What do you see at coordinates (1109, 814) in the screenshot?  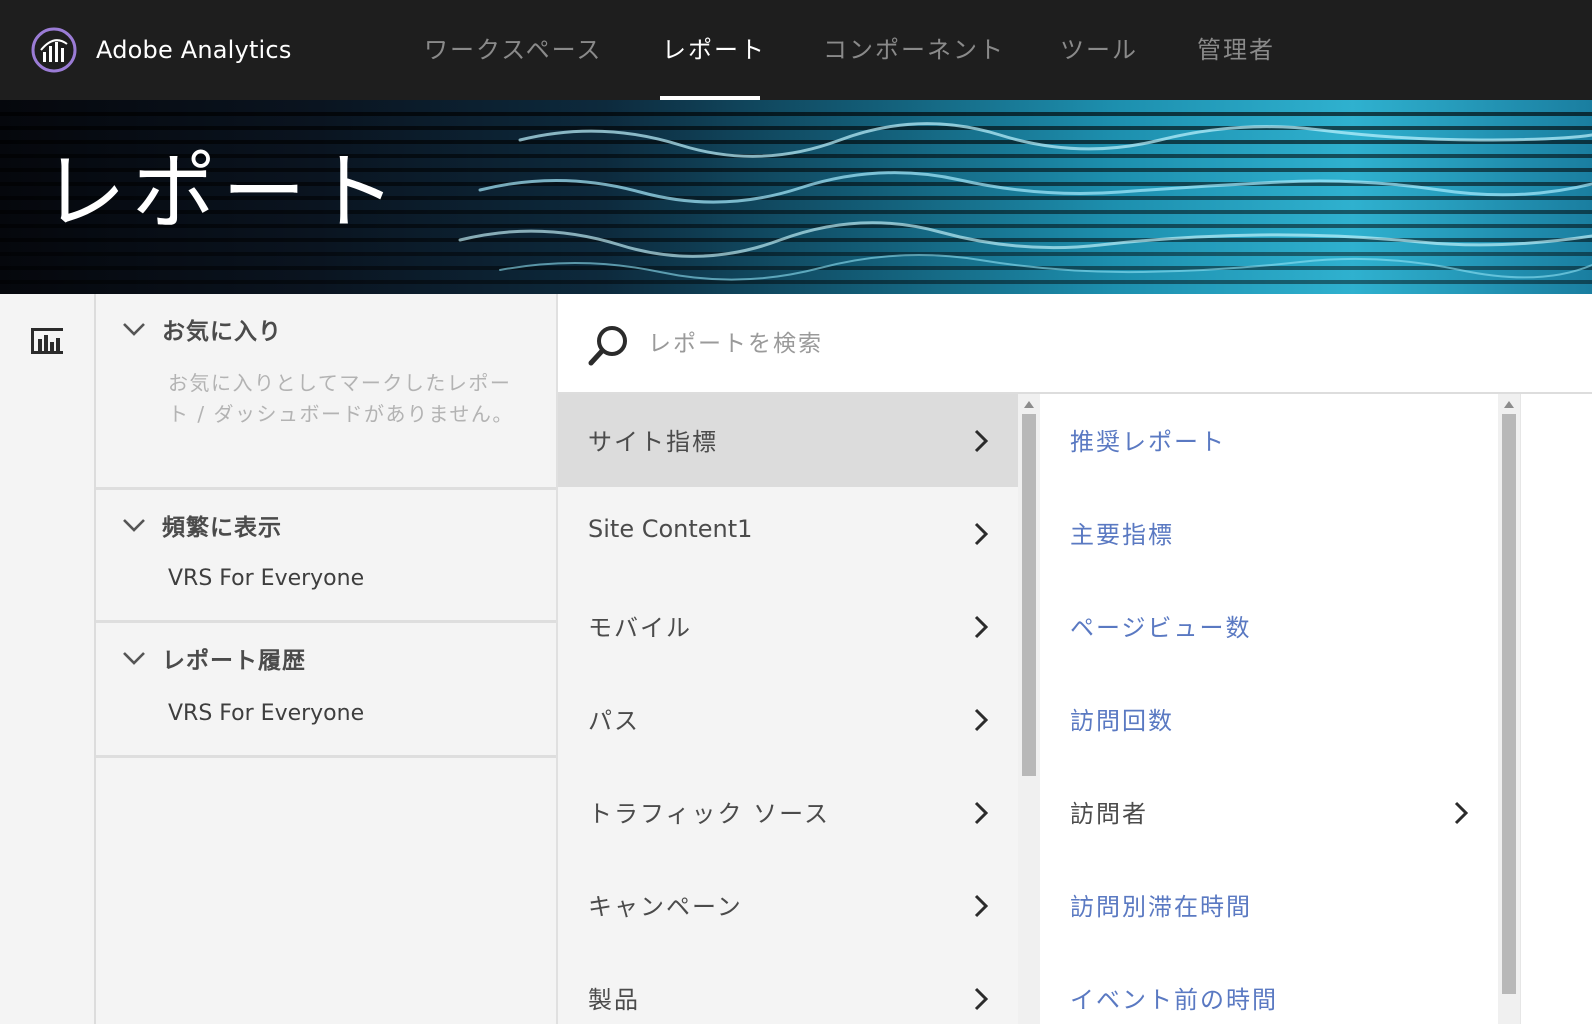 I see `report-label: 訪問者` at bounding box center [1109, 814].